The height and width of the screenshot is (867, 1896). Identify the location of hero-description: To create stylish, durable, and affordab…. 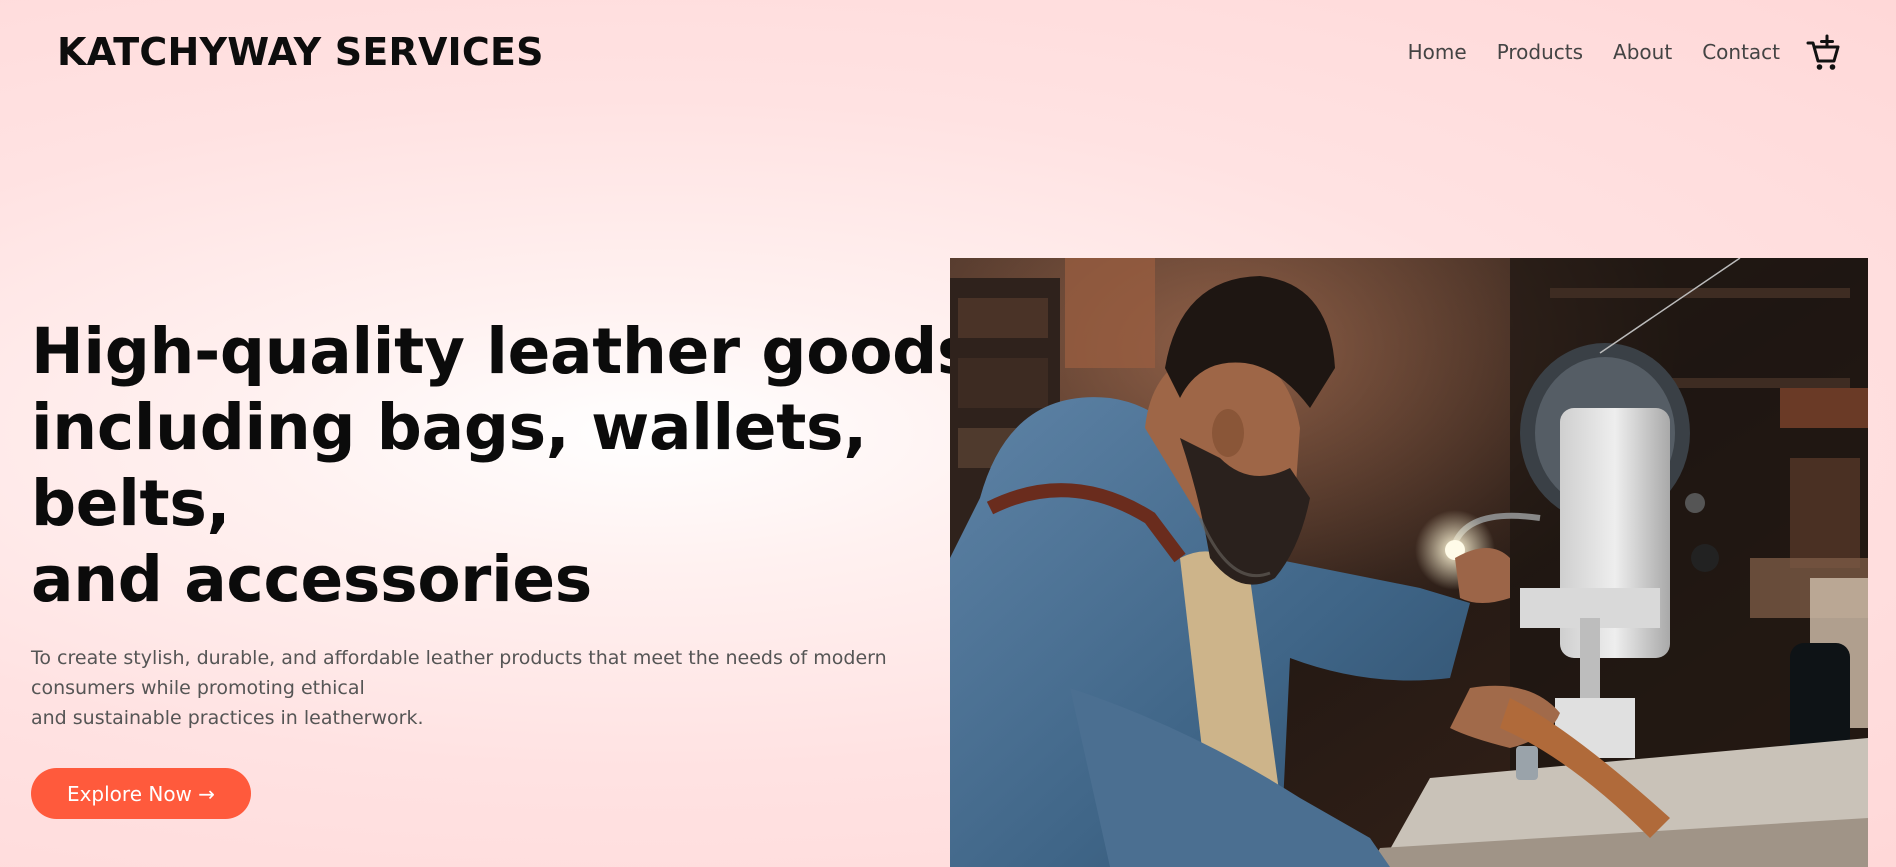
(491, 688).